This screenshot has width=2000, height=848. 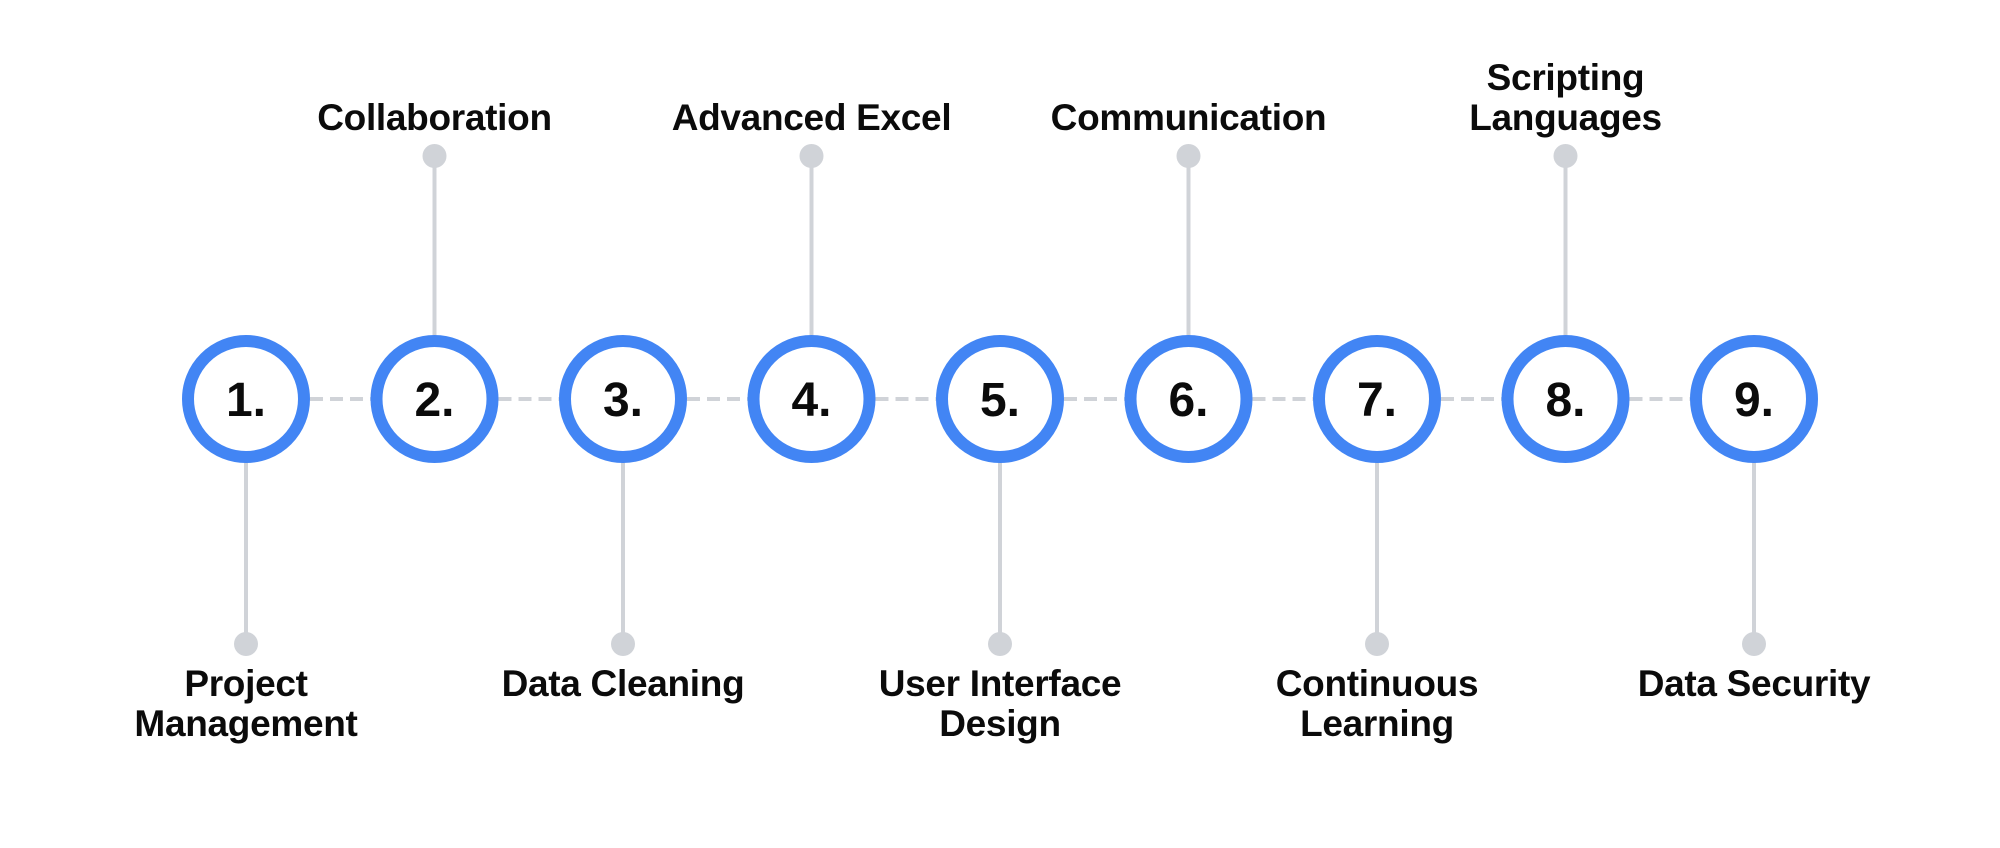 What do you see at coordinates (1377, 683) in the screenshot?
I see `step-label-line: Continuous` at bounding box center [1377, 683].